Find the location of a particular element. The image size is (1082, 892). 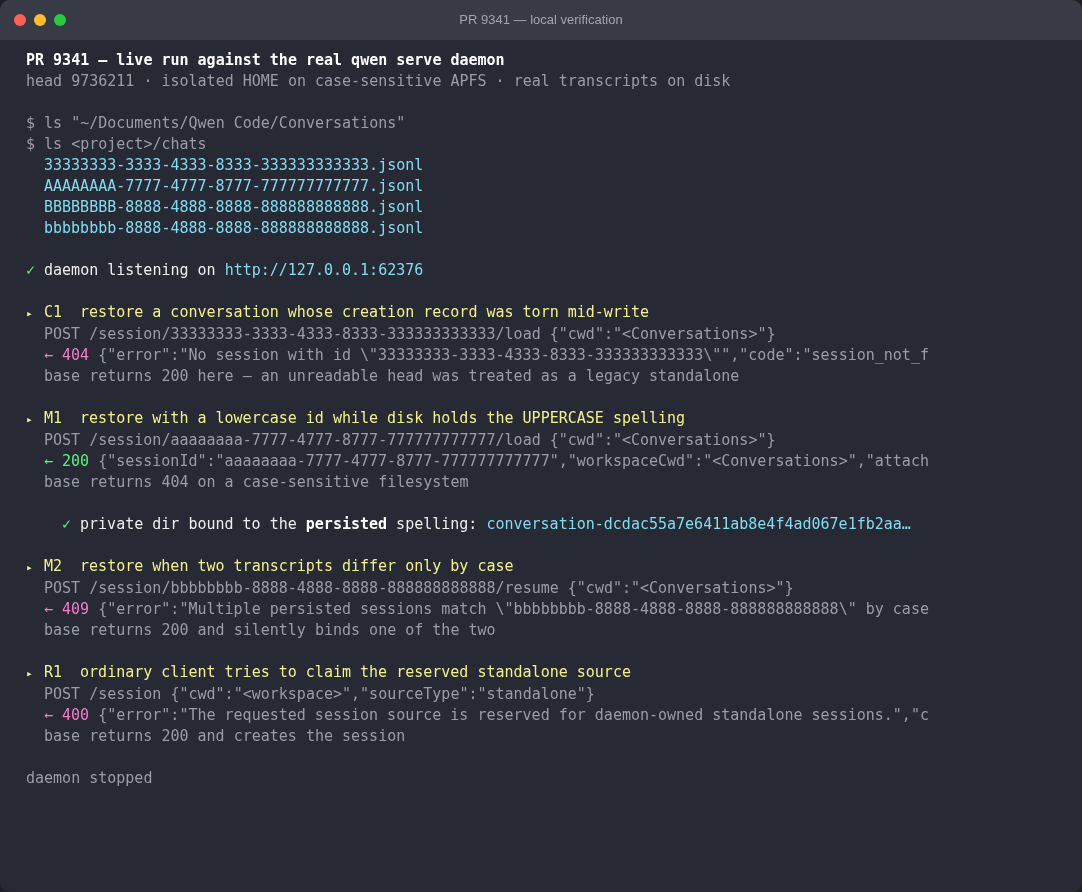

response-body: {"sessionId":"aaaaaaaa-7777-4777-8777-777777777777","workspaceCwd":"<Conversations>","attach is located at coordinates (513, 461).